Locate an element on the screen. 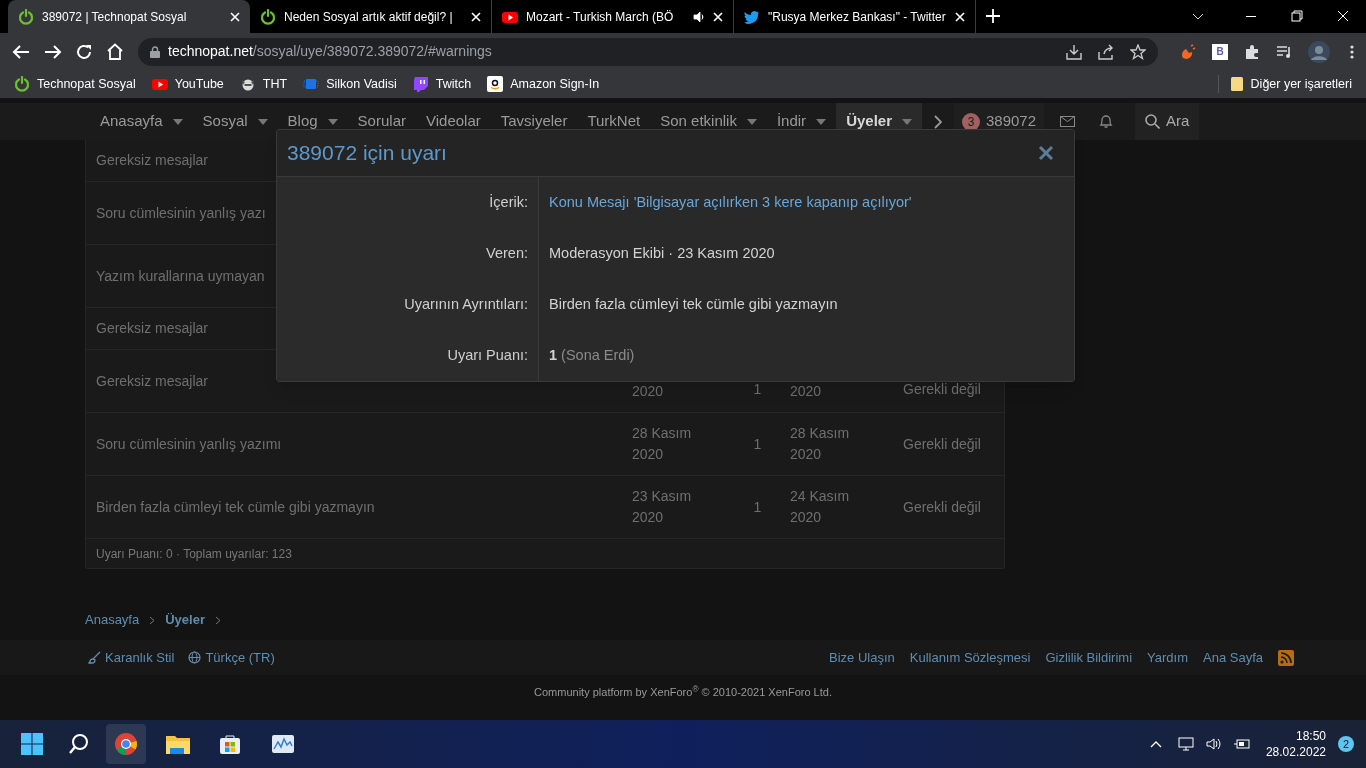 This screenshot has height=768, width=1366. footer-link: Kullanım Sözleşmesi is located at coordinates (970, 657).